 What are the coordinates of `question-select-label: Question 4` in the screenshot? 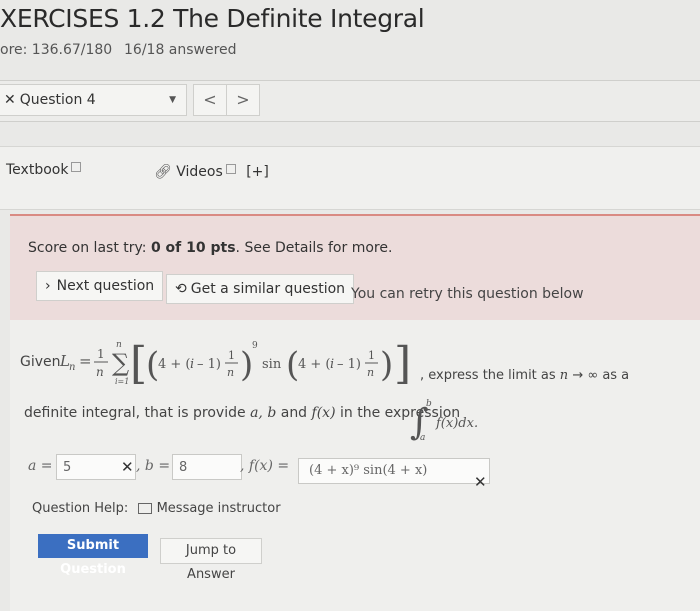 It's located at (57, 100).